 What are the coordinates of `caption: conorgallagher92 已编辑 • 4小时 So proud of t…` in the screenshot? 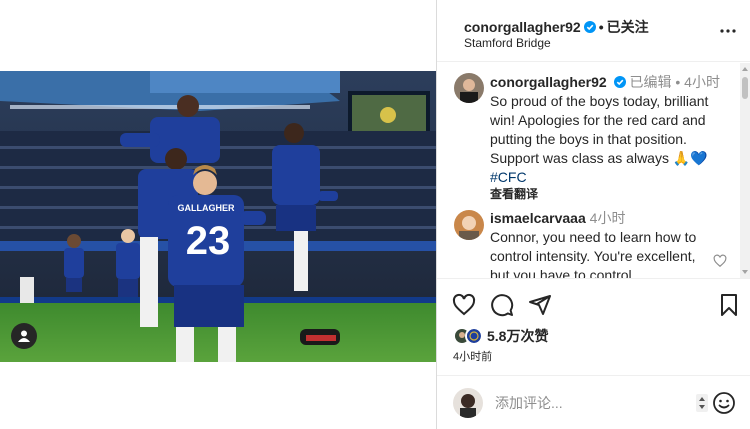 It's located at (610, 137).